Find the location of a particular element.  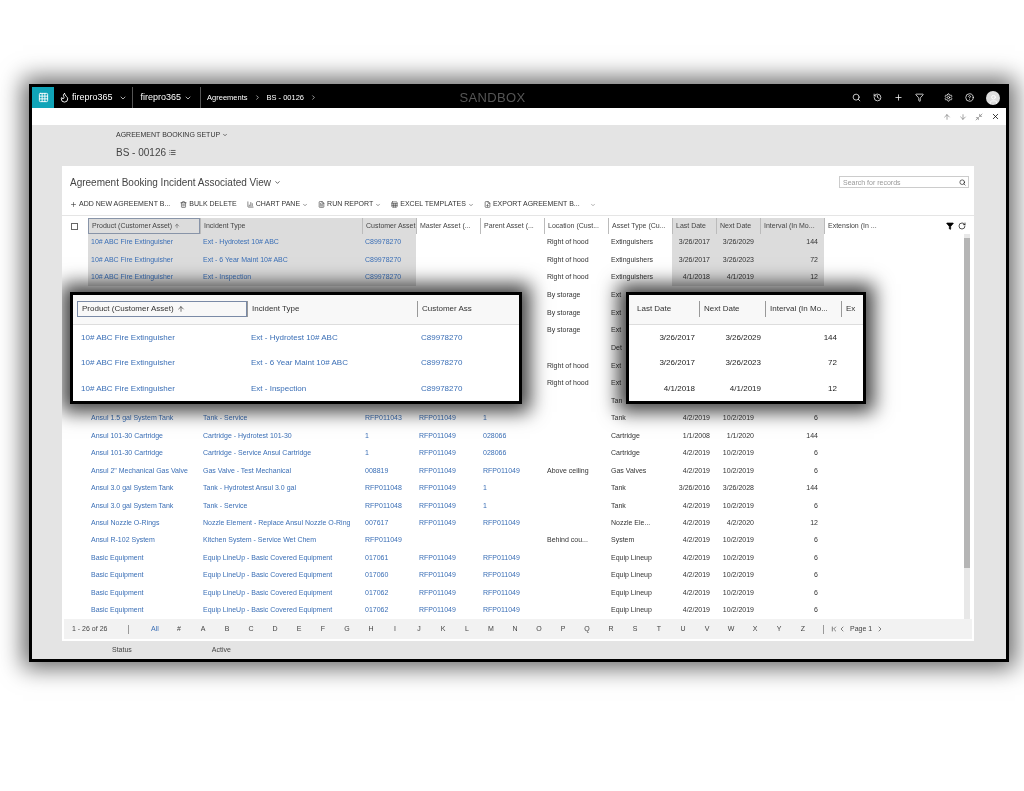

table-cell: 3/26/2029 is located at coordinates (743, 337).